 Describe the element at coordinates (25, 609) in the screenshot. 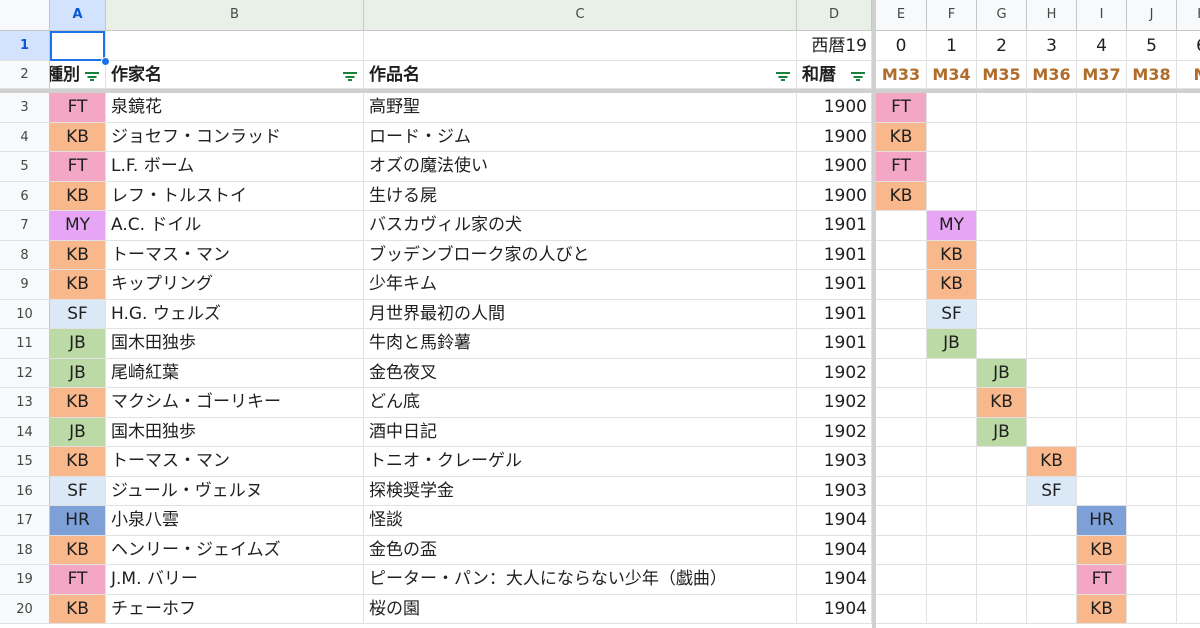

I see `row-header-20: 20` at that location.